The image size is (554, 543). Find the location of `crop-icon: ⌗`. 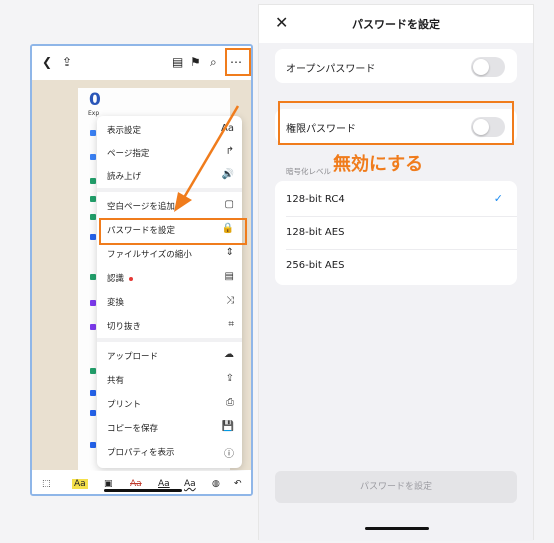

crop-icon: ⌗ is located at coordinates (231, 324).